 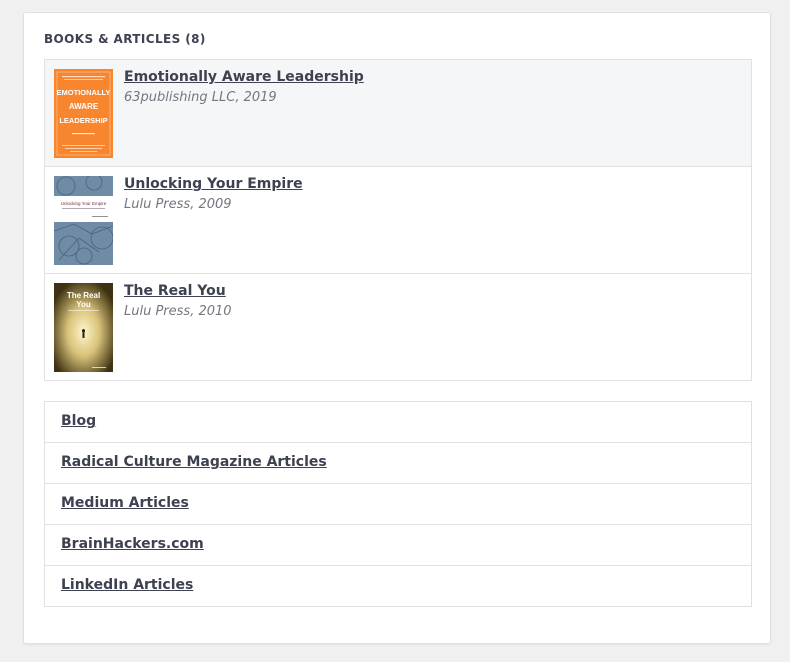 I want to click on svg-text: LEADERSHIP, so click(x=83, y=120).